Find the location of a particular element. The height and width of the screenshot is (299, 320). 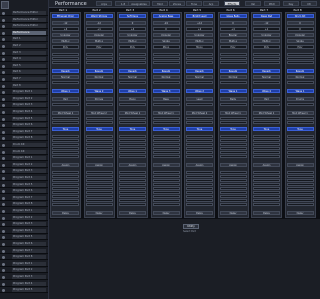

part-param-field: Bells is located at coordinates (233, 99).